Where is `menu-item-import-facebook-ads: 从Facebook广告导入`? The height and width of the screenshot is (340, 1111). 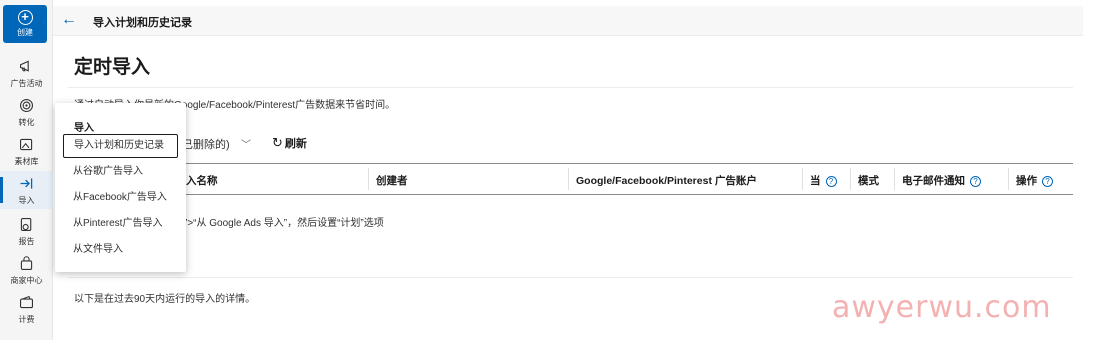 menu-item-import-facebook-ads: 从Facebook广告导入 is located at coordinates (120, 199).